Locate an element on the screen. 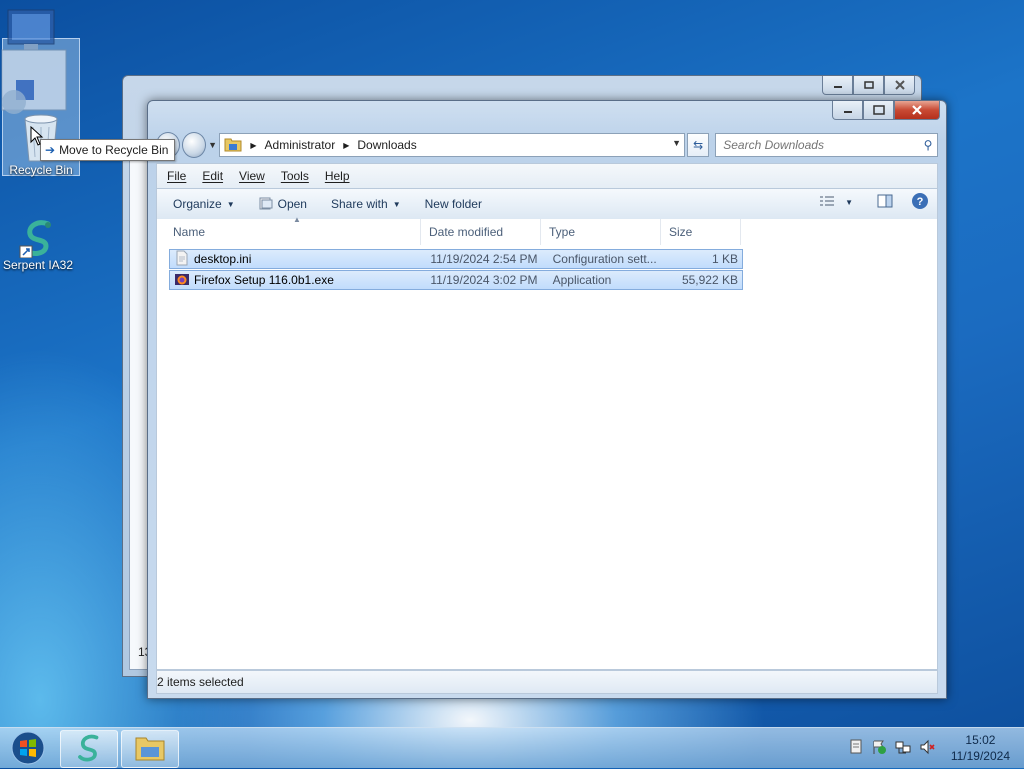  notification-icon is located at coordinates (856, 748).